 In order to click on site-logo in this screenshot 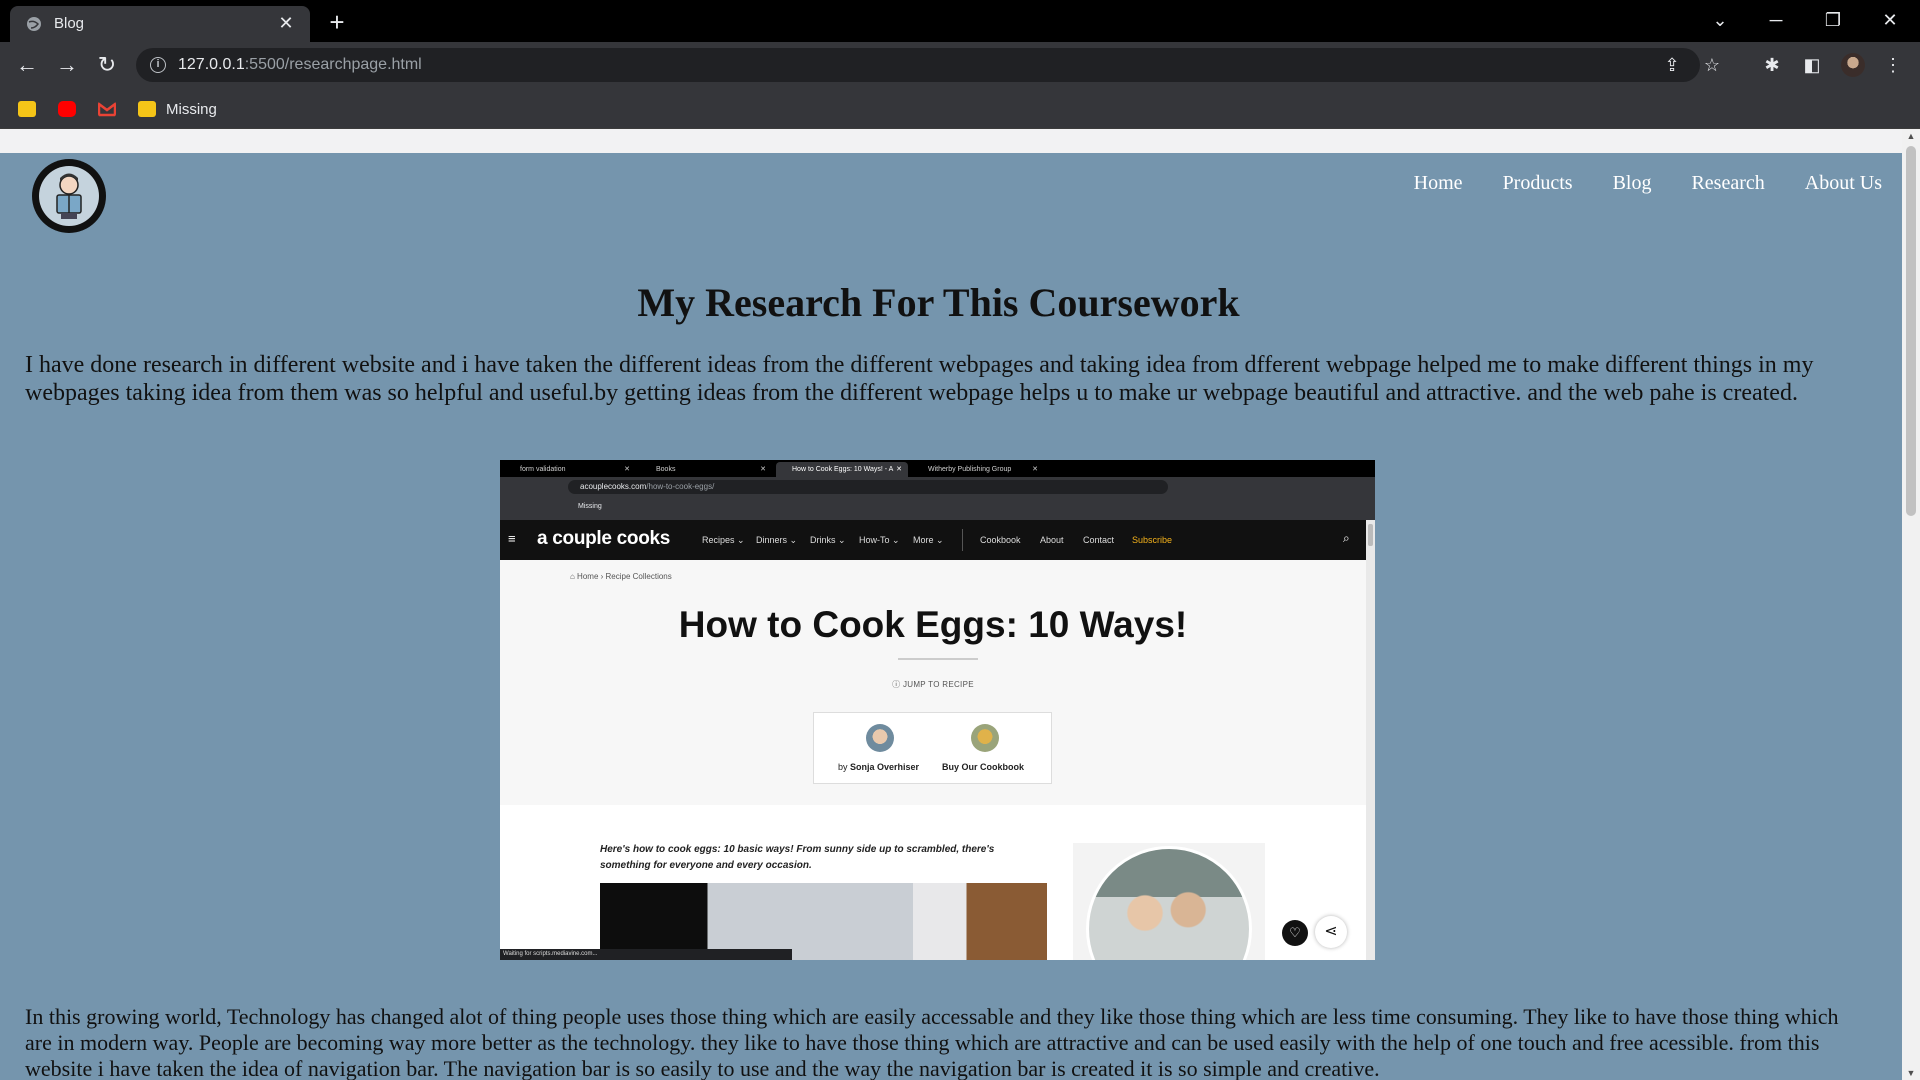, I will do `click(69, 196)`.